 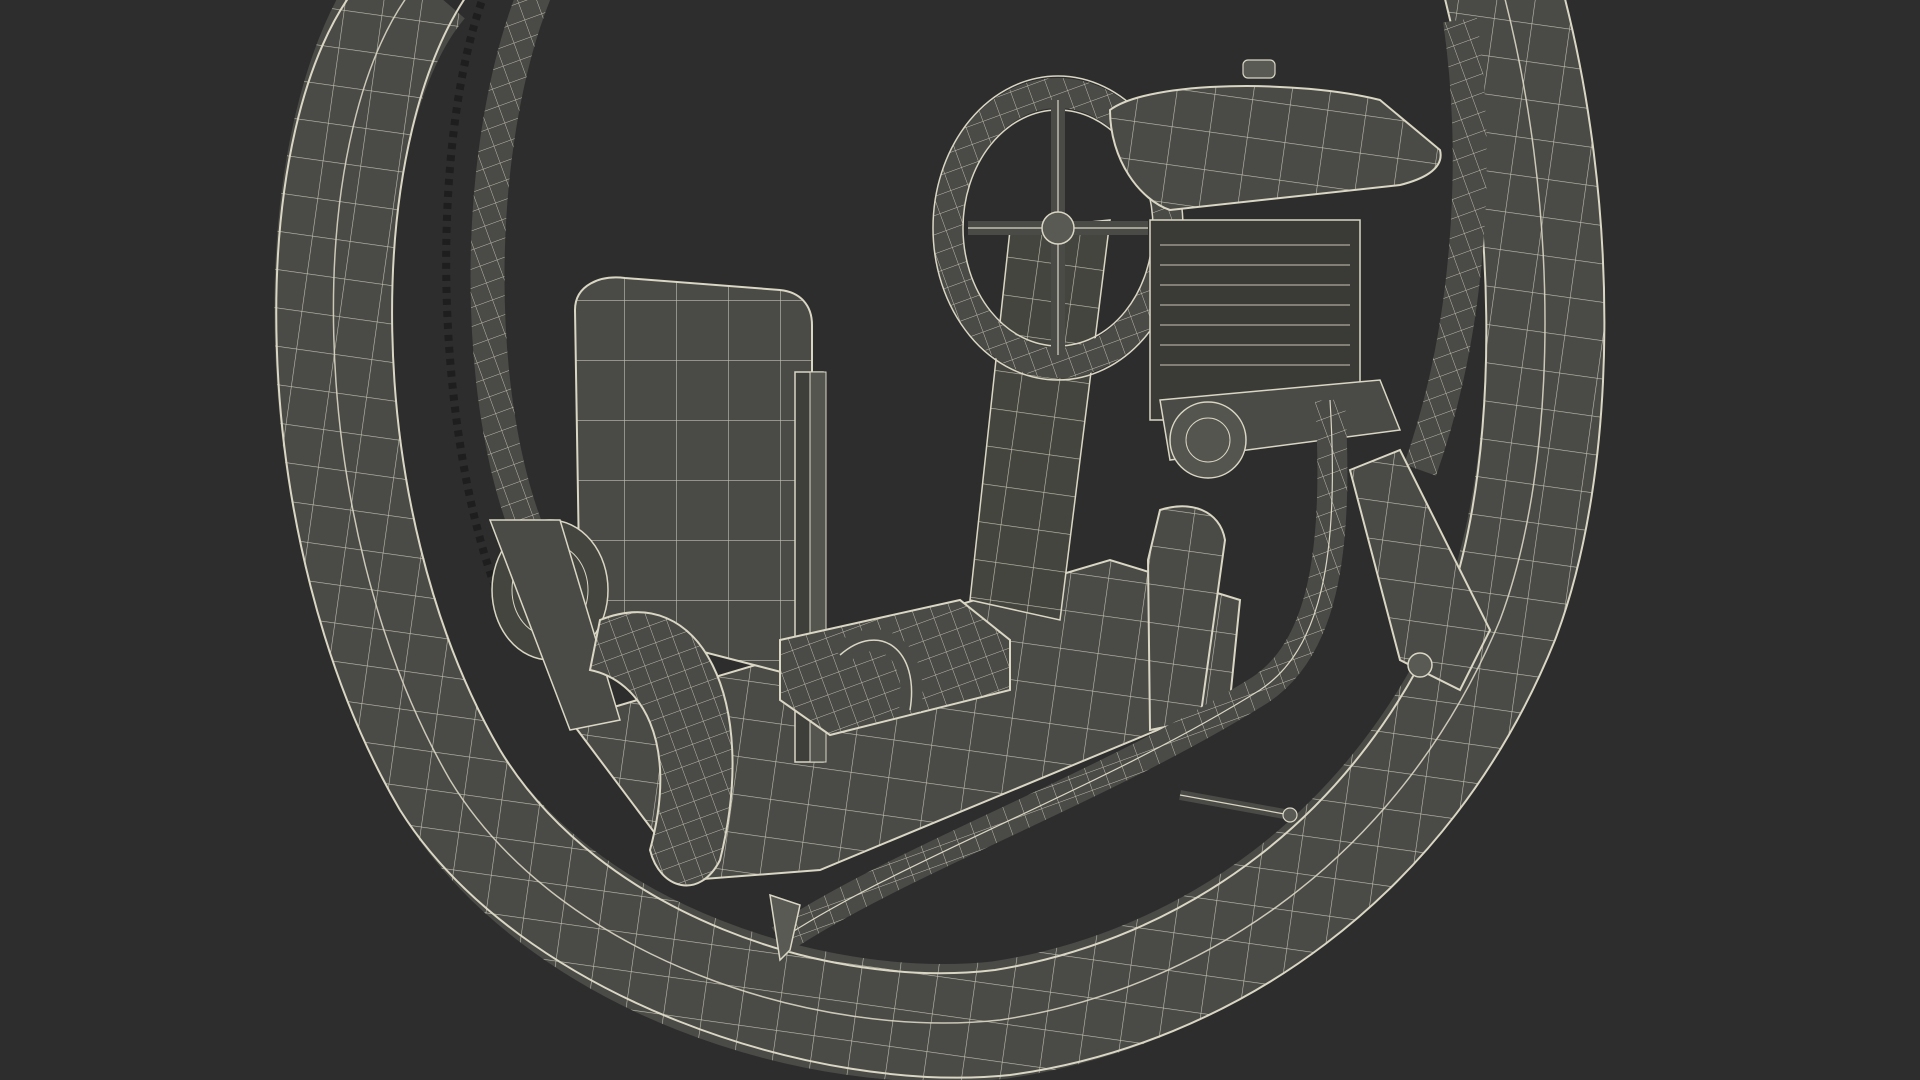 What do you see at coordinates (1040, 420) in the screenshot?
I see `steering-column` at bounding box center [1040, 420].